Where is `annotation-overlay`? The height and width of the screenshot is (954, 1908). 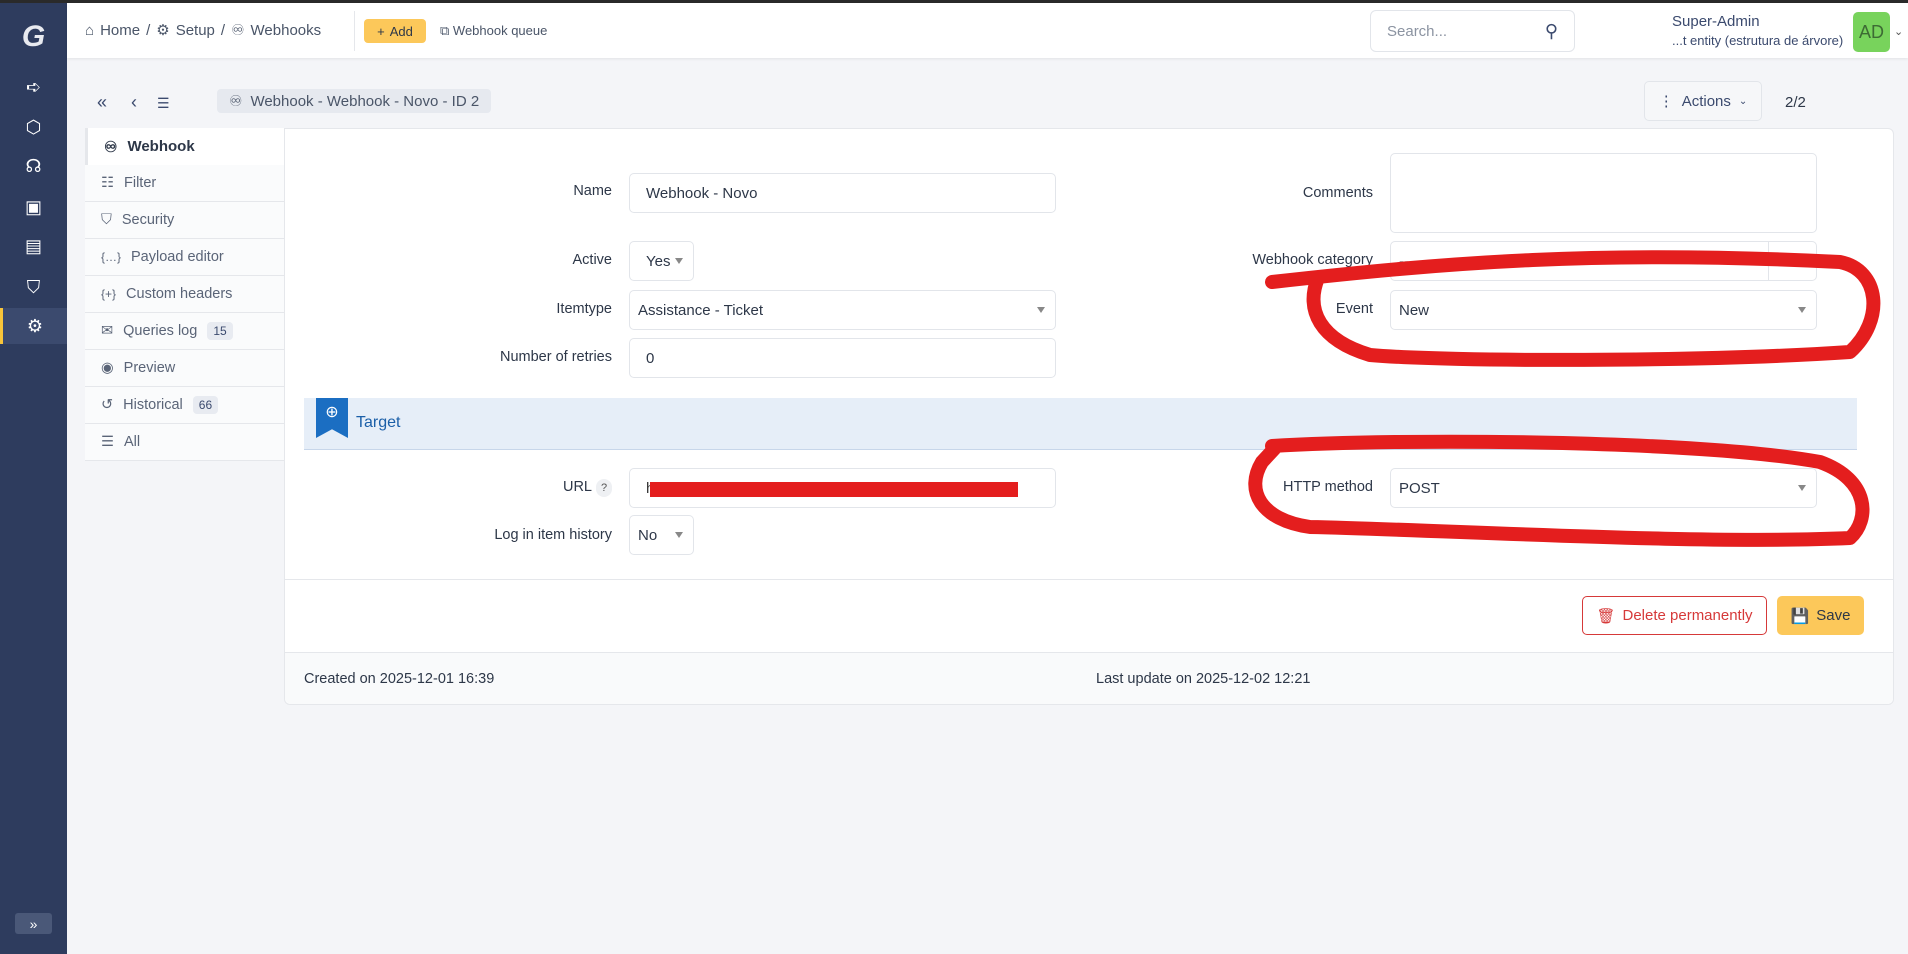
annotation-overlay is located at coordinates (1564, 398).